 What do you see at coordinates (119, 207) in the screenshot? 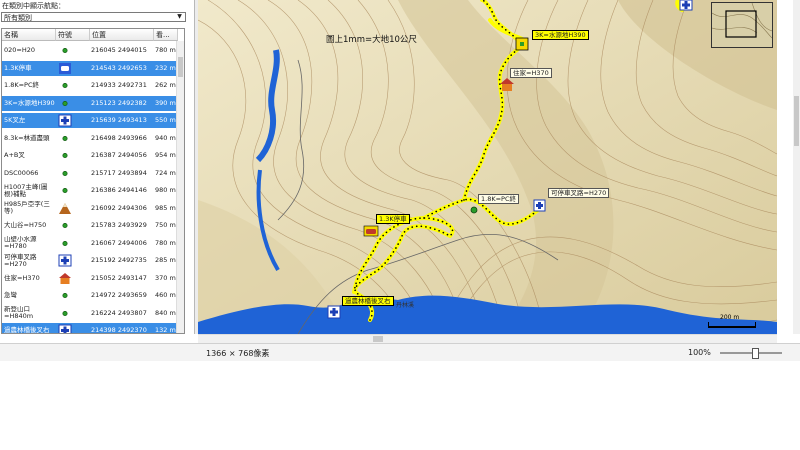
I see `waypoint-position: 216092 2494306` at bounding box center [119, 207].